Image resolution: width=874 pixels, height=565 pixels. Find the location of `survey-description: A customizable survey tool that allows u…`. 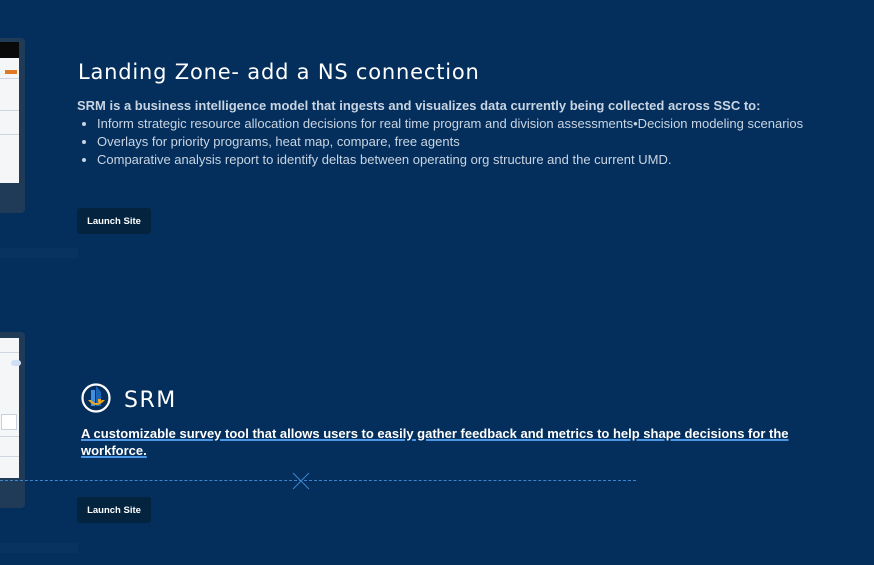

survey-description: A customizable survey tool that allows u… is located at coordinates (435, 442).